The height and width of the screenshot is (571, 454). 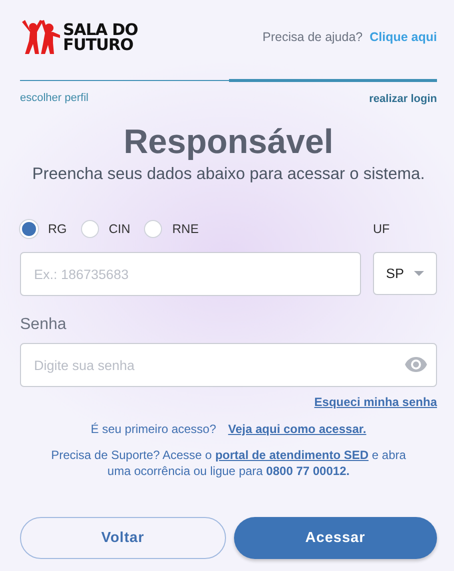 I want to click on help-link: Clique aqui, so click(x=403, y=37).